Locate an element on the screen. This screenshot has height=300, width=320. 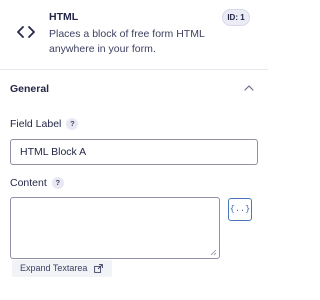
field-label-input is located at coordinates (134, 152).